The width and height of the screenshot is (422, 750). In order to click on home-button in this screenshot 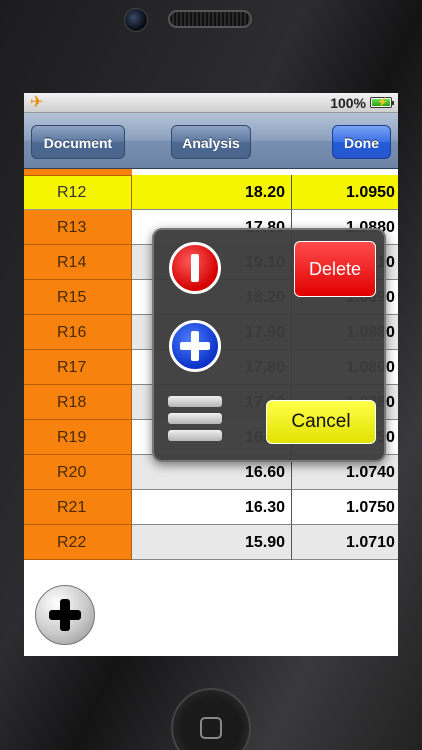, I will do `click(211, 719)`.